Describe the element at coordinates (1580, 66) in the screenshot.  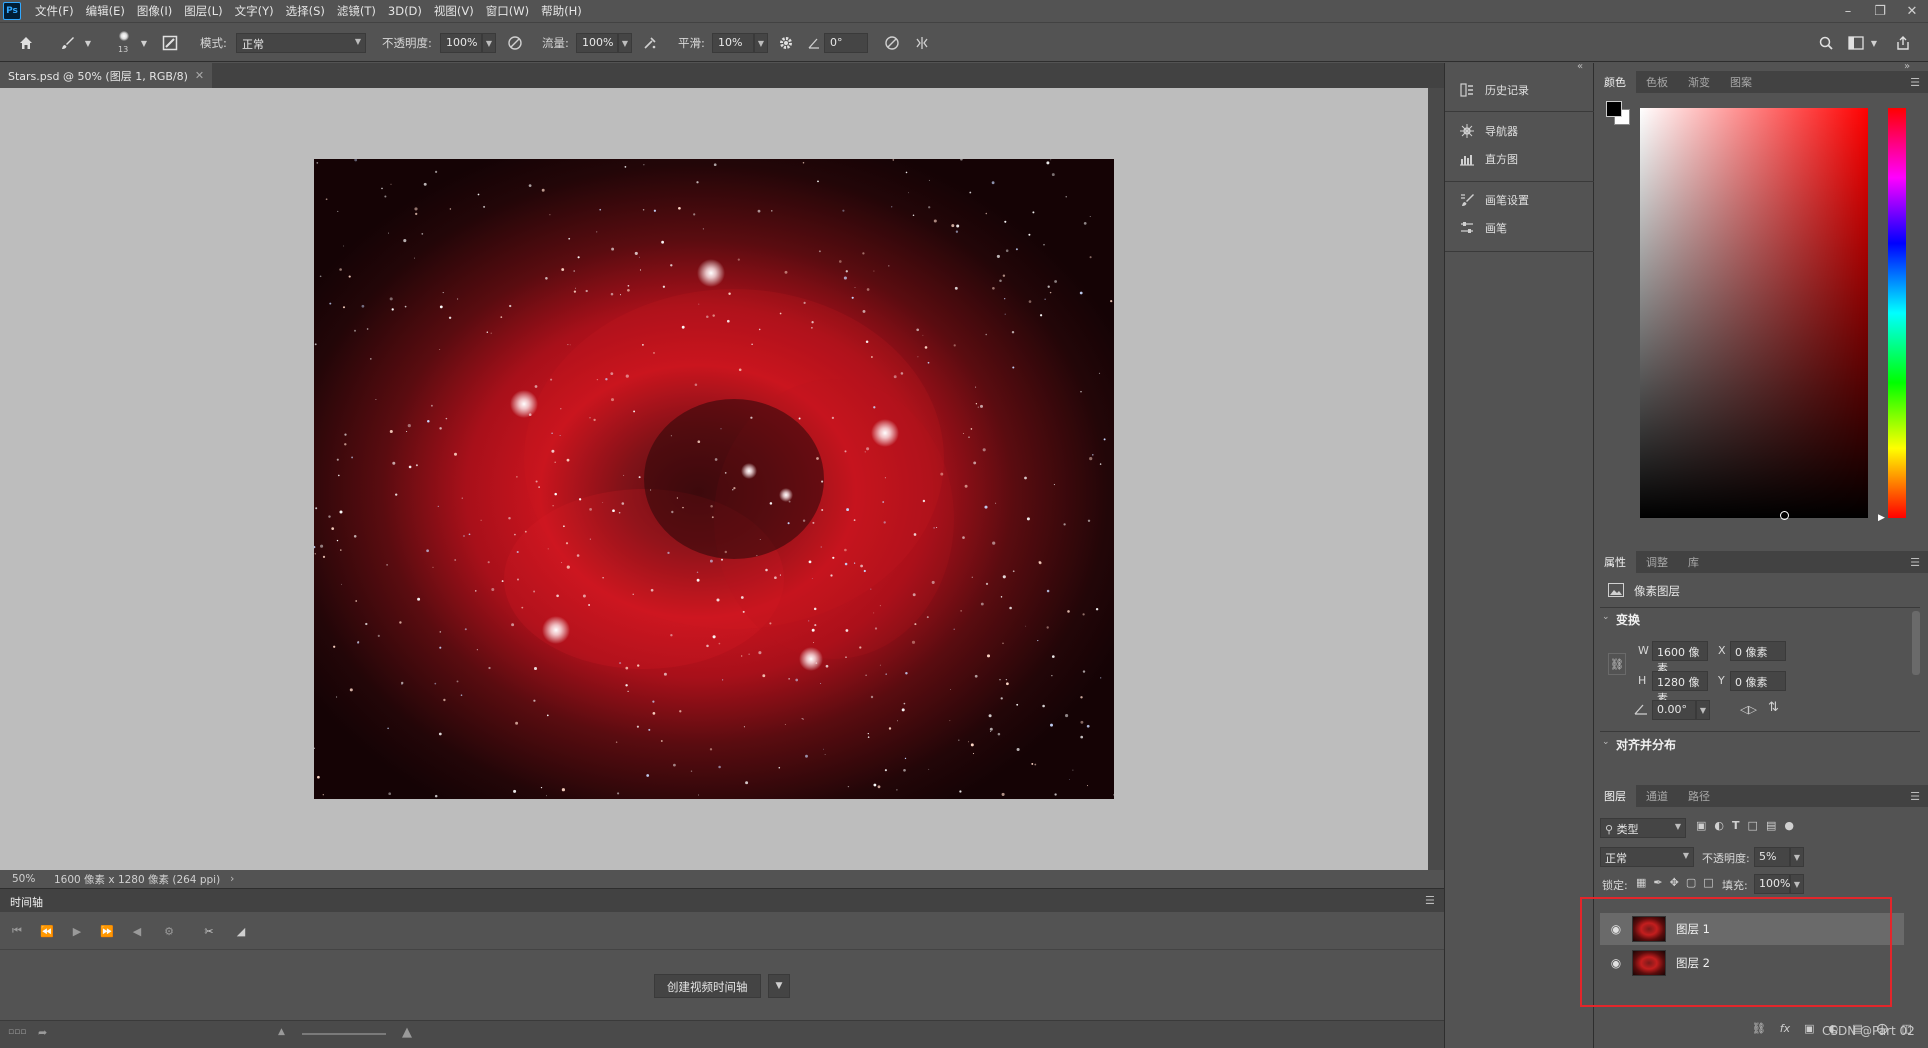
I see `collapse-icon: «` at that location.